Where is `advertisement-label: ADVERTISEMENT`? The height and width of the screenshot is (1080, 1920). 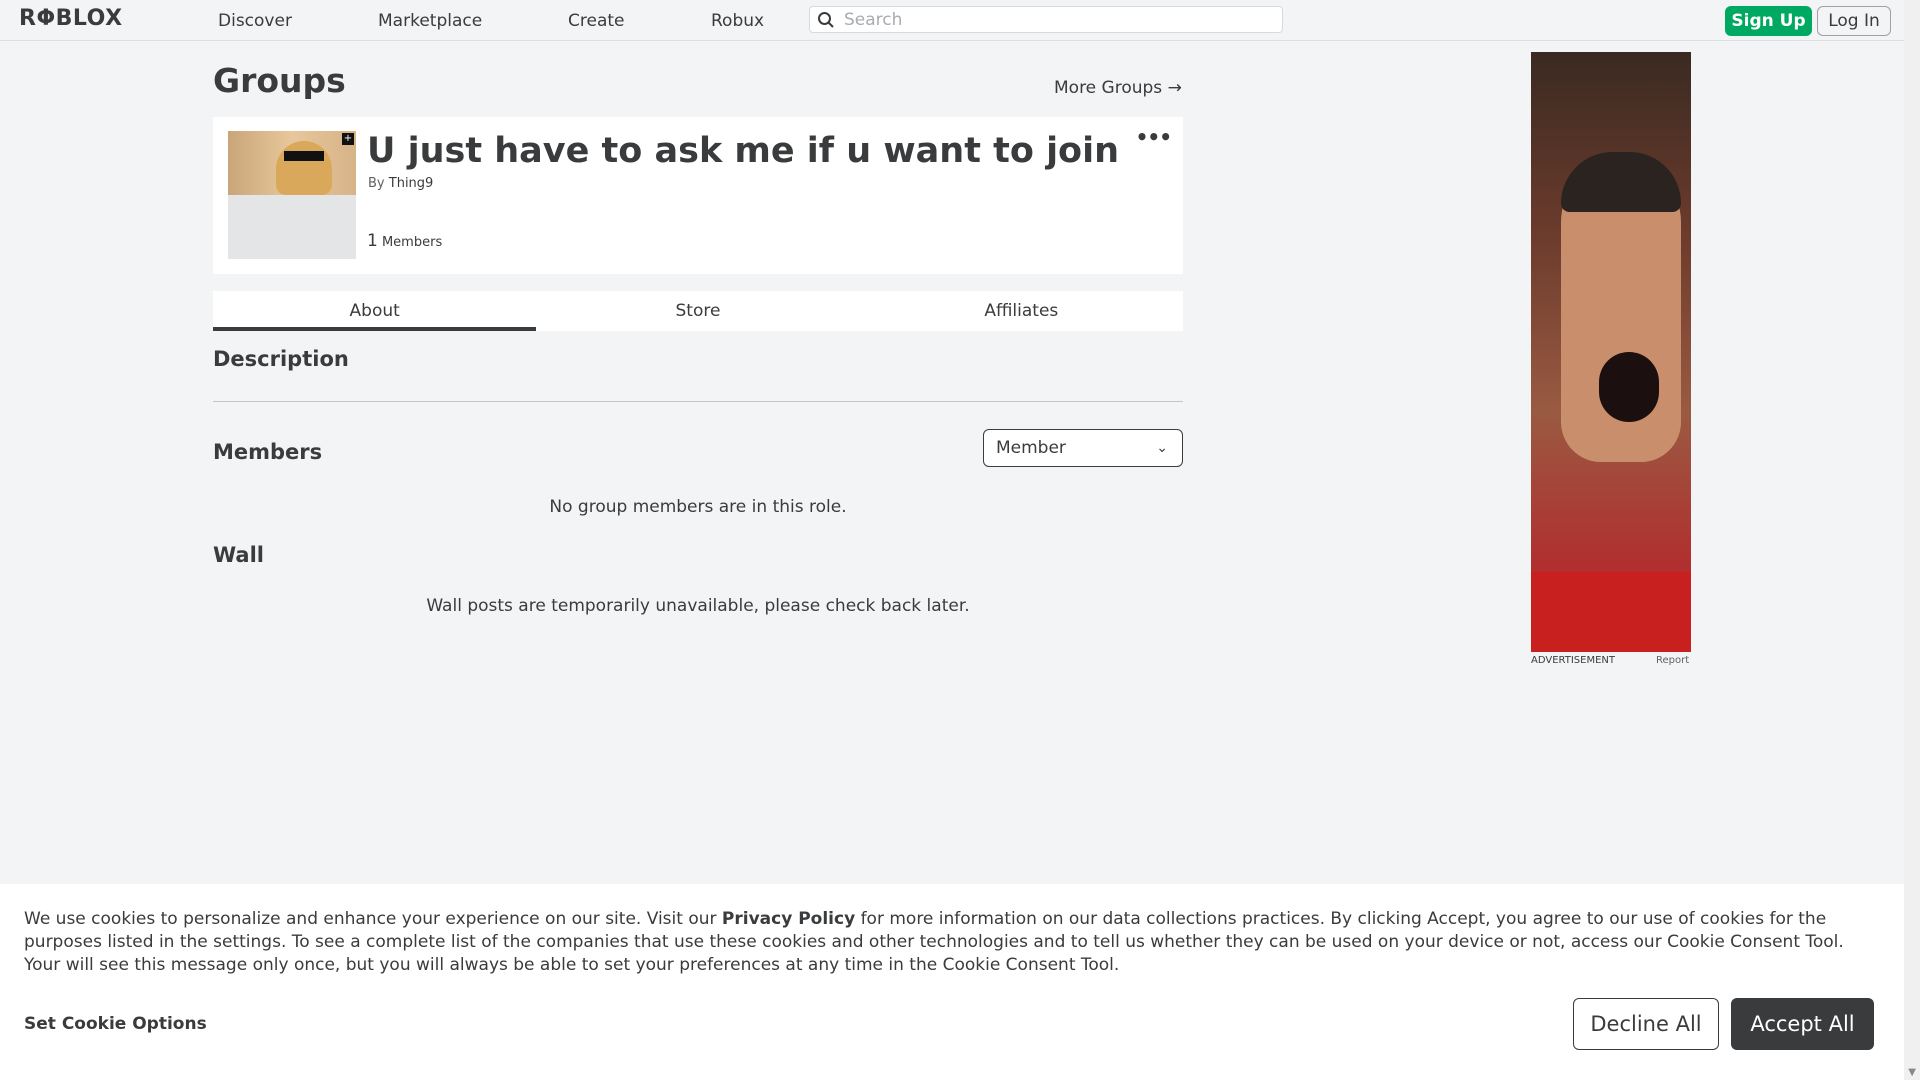 advertisement-label: ADVERTISEMENT is located at coordinates (1573, 660).